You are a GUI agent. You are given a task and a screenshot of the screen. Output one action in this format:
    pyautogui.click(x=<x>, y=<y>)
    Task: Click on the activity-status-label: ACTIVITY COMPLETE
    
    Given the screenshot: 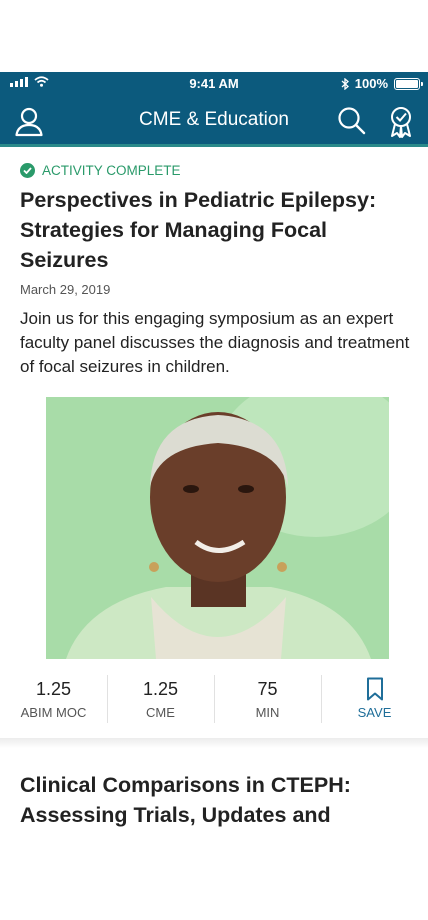 What is the action you would take?
    pyautogui.click(x=111, y=170)
    